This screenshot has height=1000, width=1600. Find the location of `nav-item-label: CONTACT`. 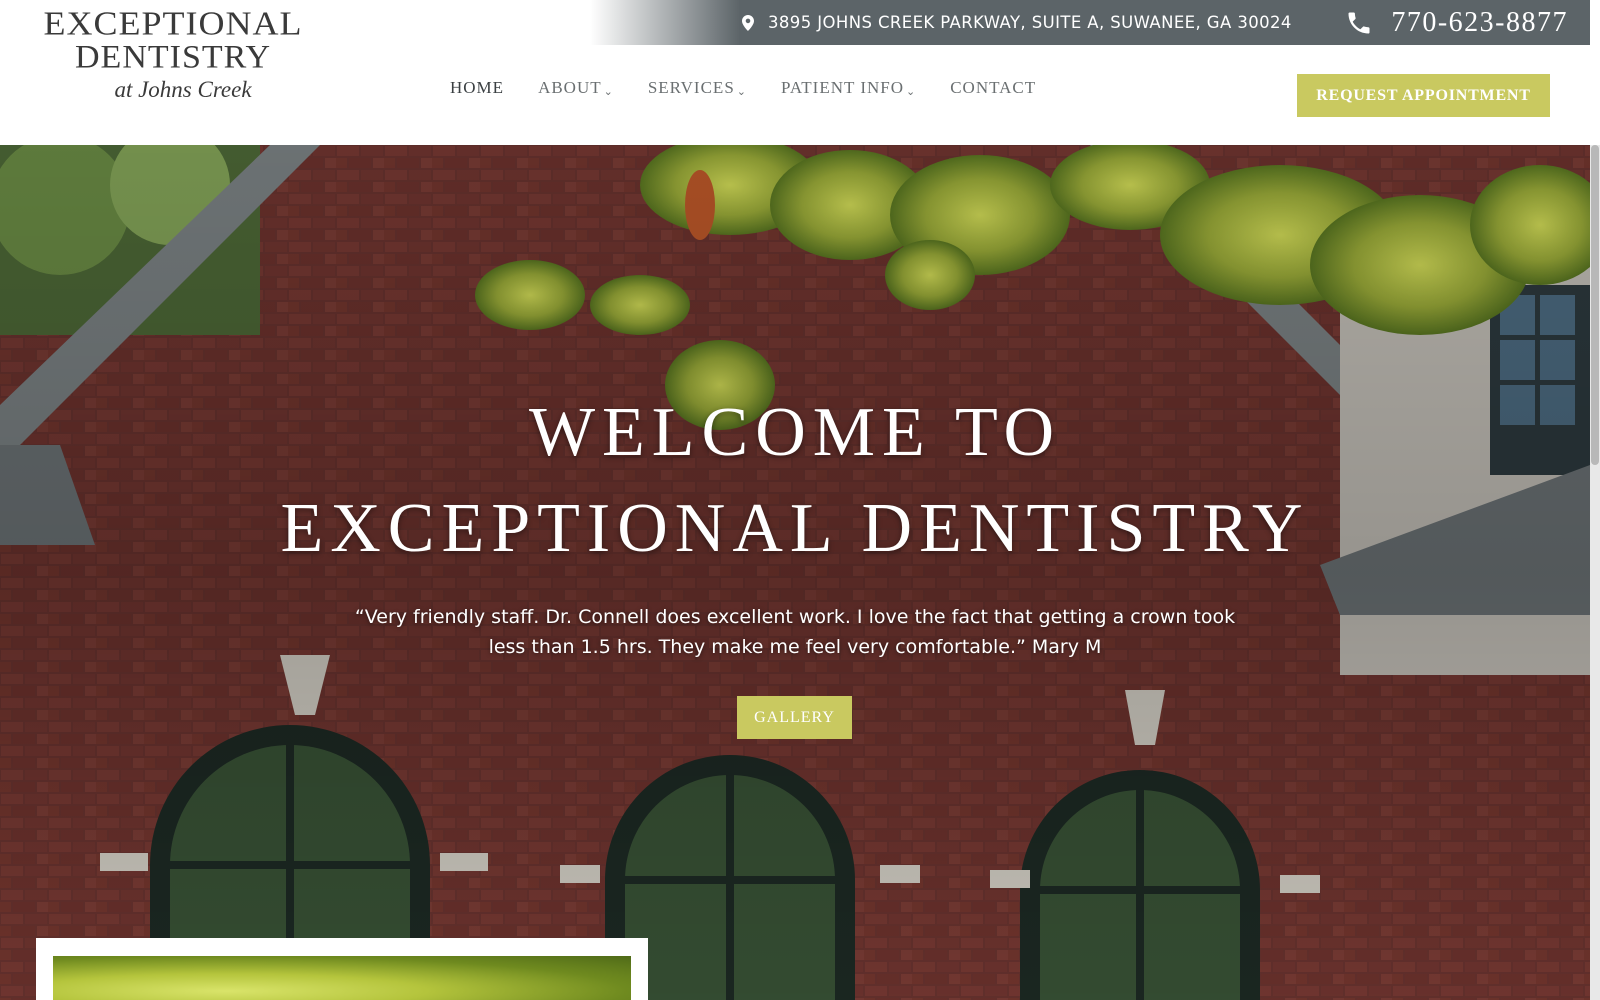

nav-item-label: CONTACT is located at coordinates (993, 87).